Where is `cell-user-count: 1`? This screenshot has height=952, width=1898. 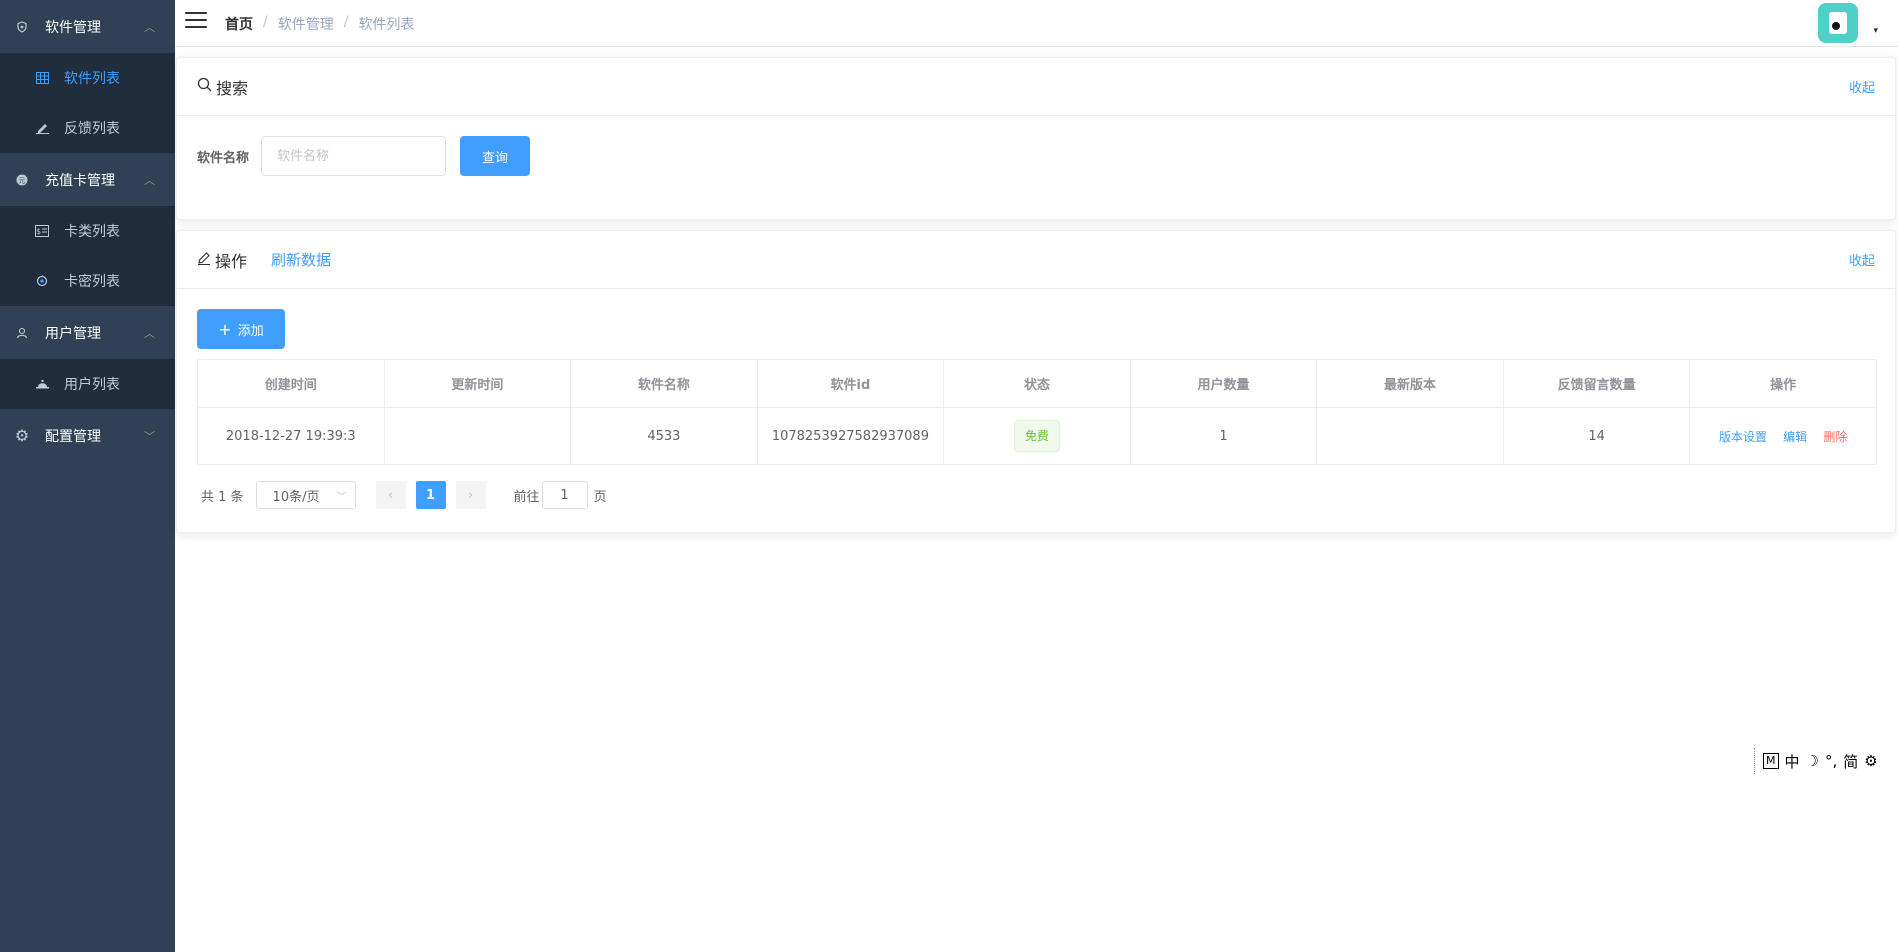 cell-user-count: 1 is located at coordinates (1223, 436).